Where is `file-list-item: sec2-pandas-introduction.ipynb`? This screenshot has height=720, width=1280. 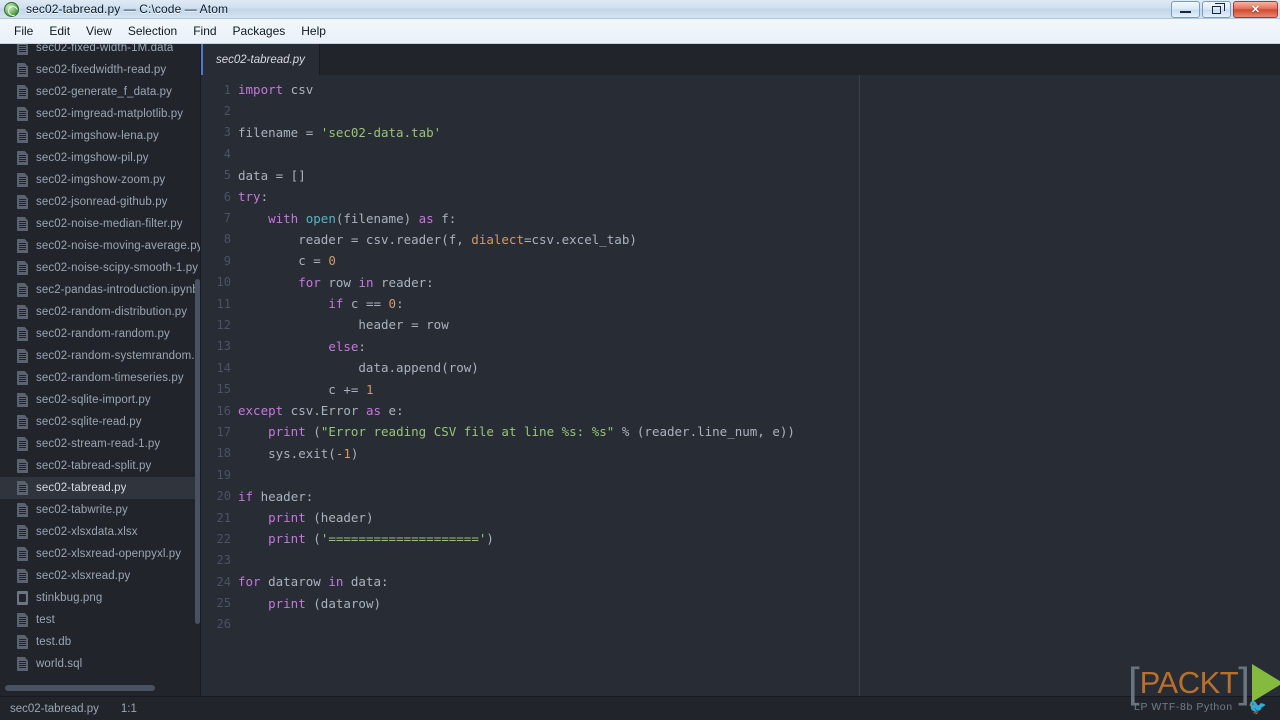
file-list-item: sec2-pandas-introduction.ipynb is located at coordinates (100, 290).